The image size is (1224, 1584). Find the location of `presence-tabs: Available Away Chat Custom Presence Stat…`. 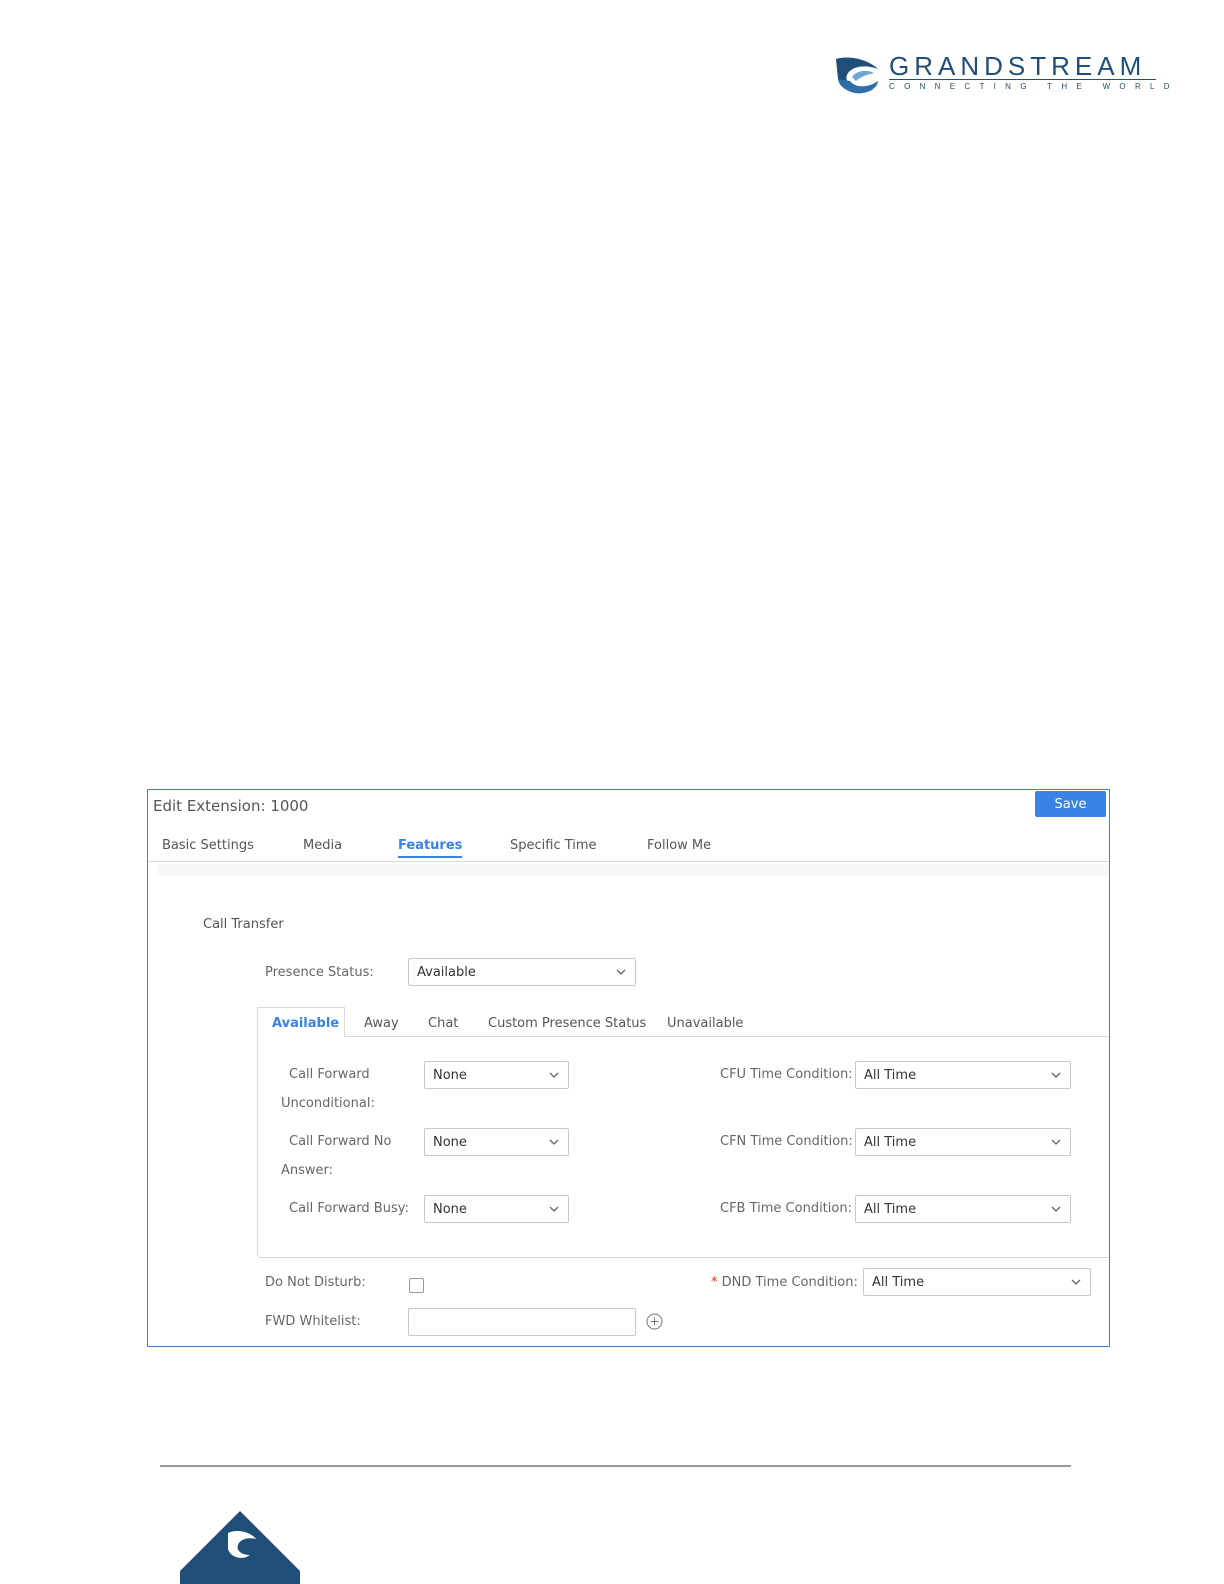

presence-tabs: Available Away Chat Custom Presence Stat… is located at coordinates (683, 1022).